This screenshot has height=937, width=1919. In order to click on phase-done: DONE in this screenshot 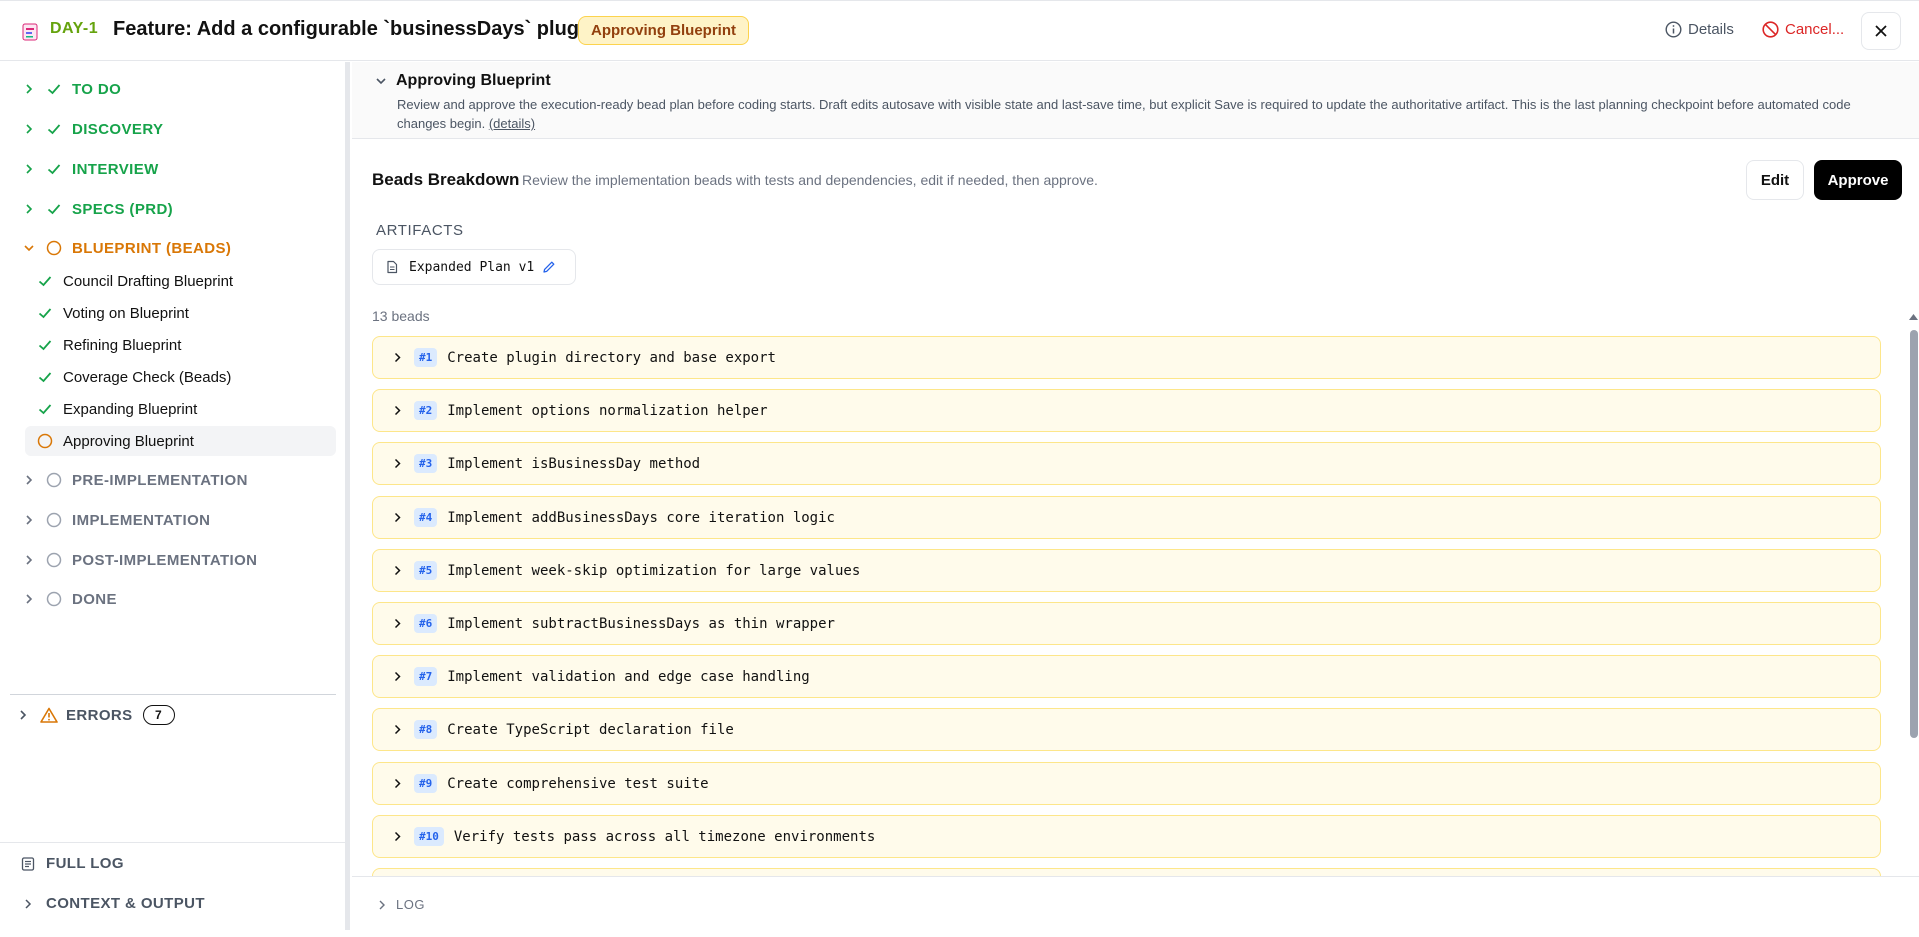, I will do `click(69, 599)`.